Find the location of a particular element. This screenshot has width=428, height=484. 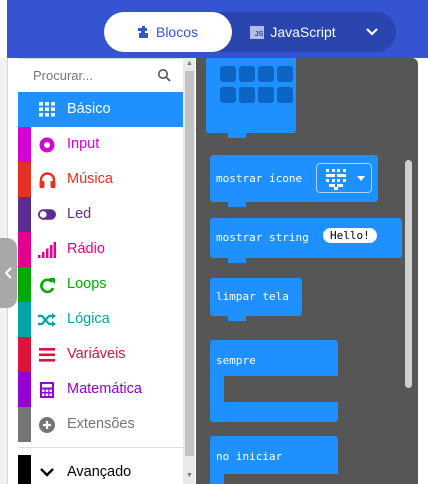

divider is located at coordinates (100, 447).